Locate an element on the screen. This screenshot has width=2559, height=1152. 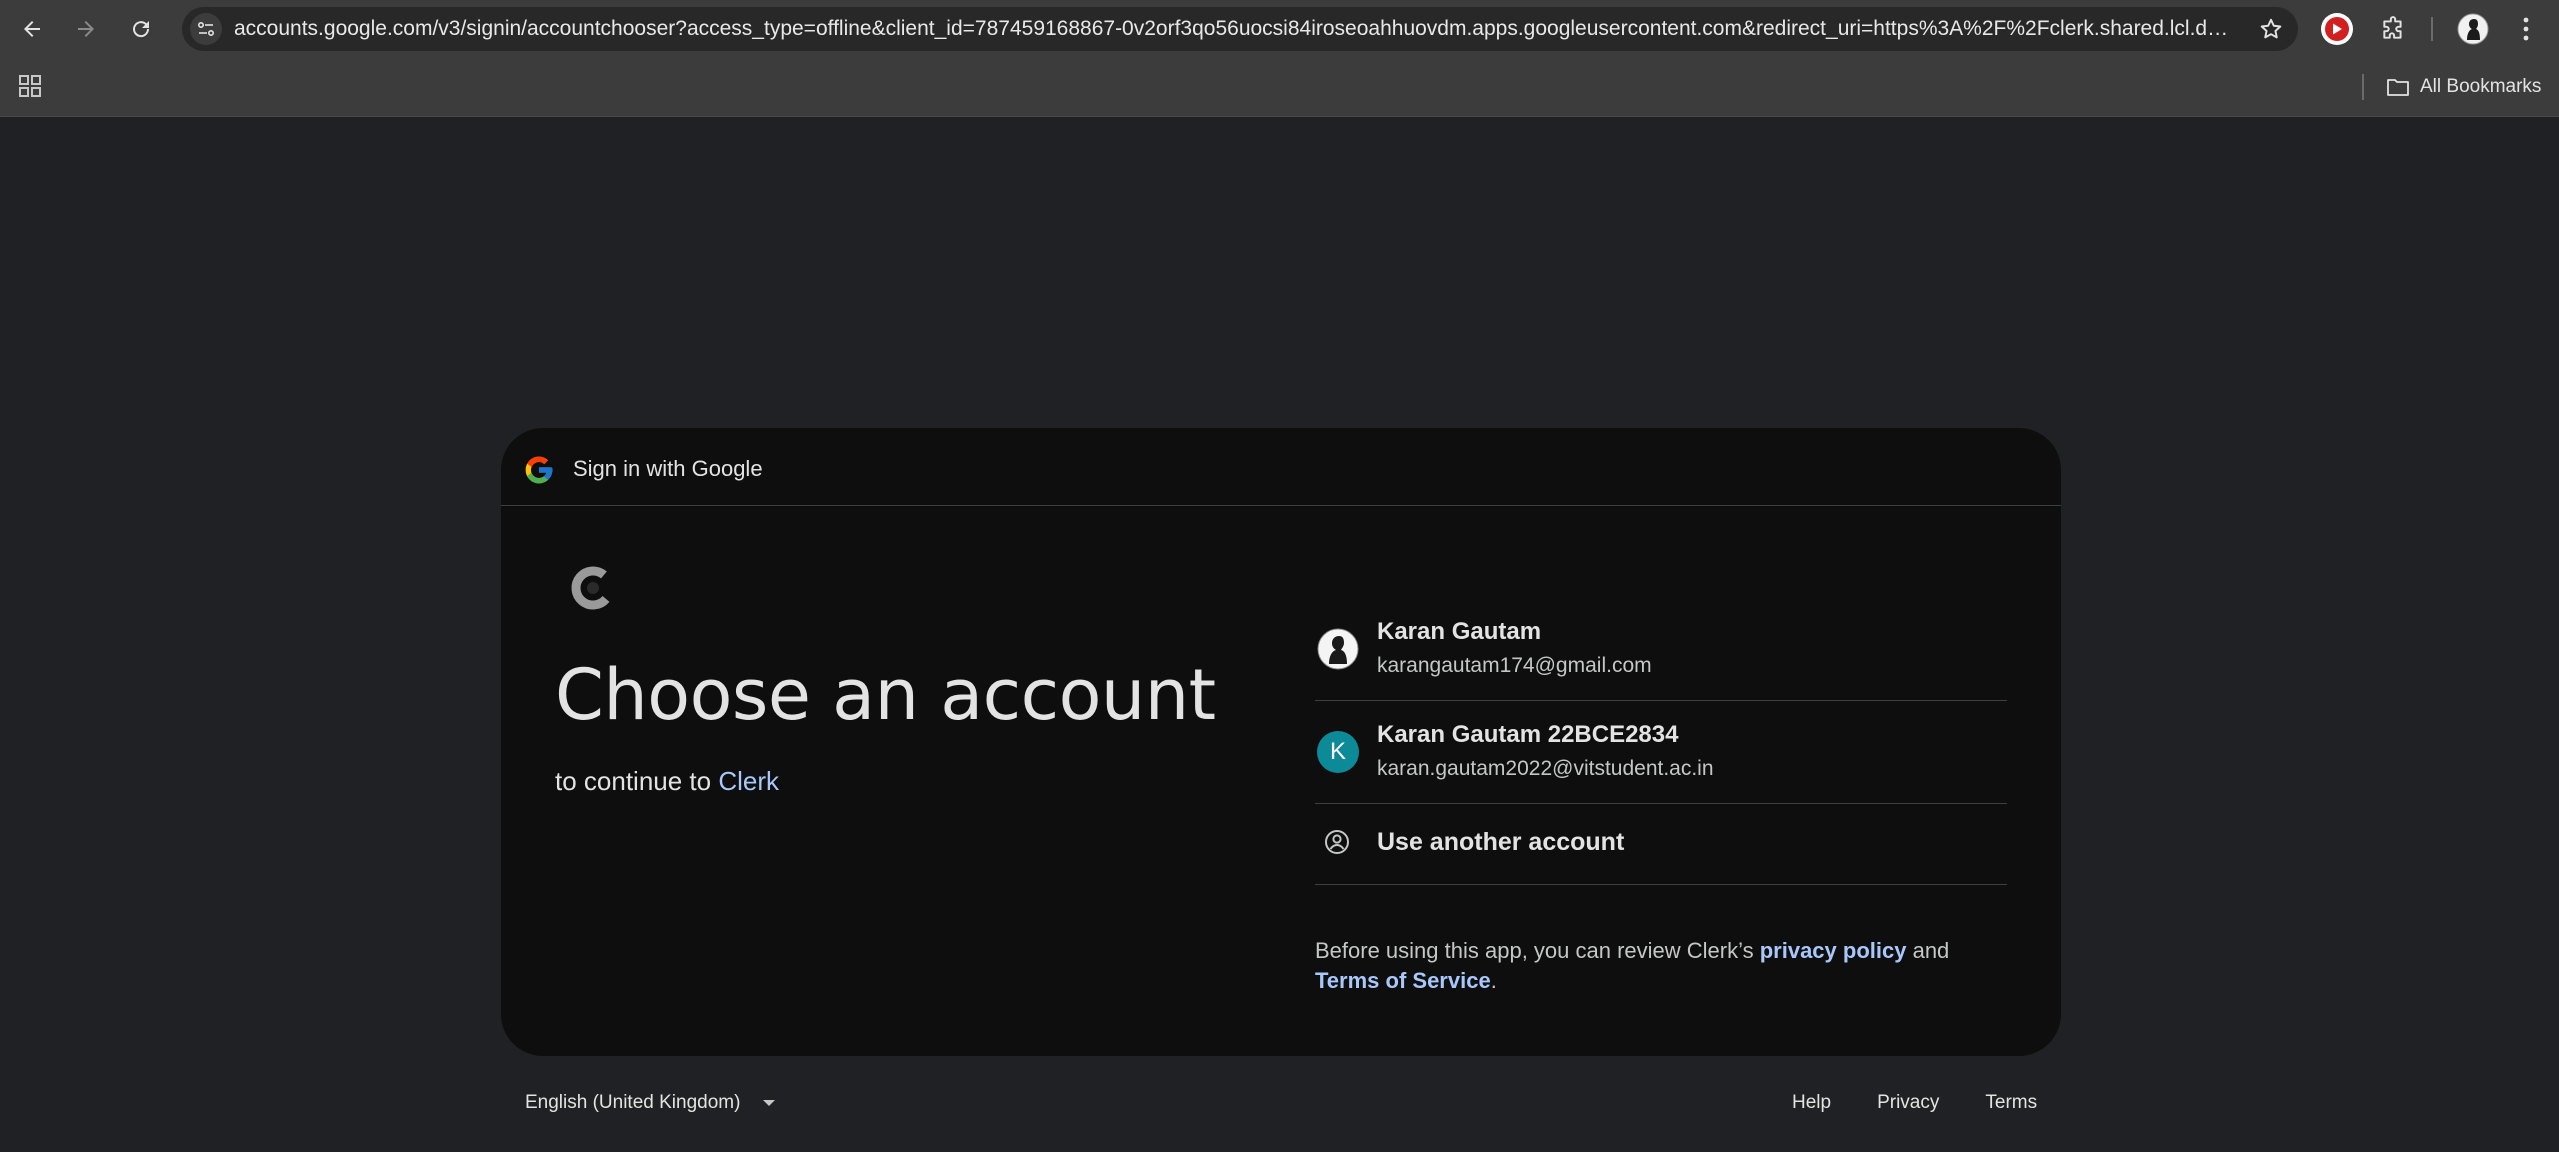
menu-dots-icon is located at coordinates (2526, 29).